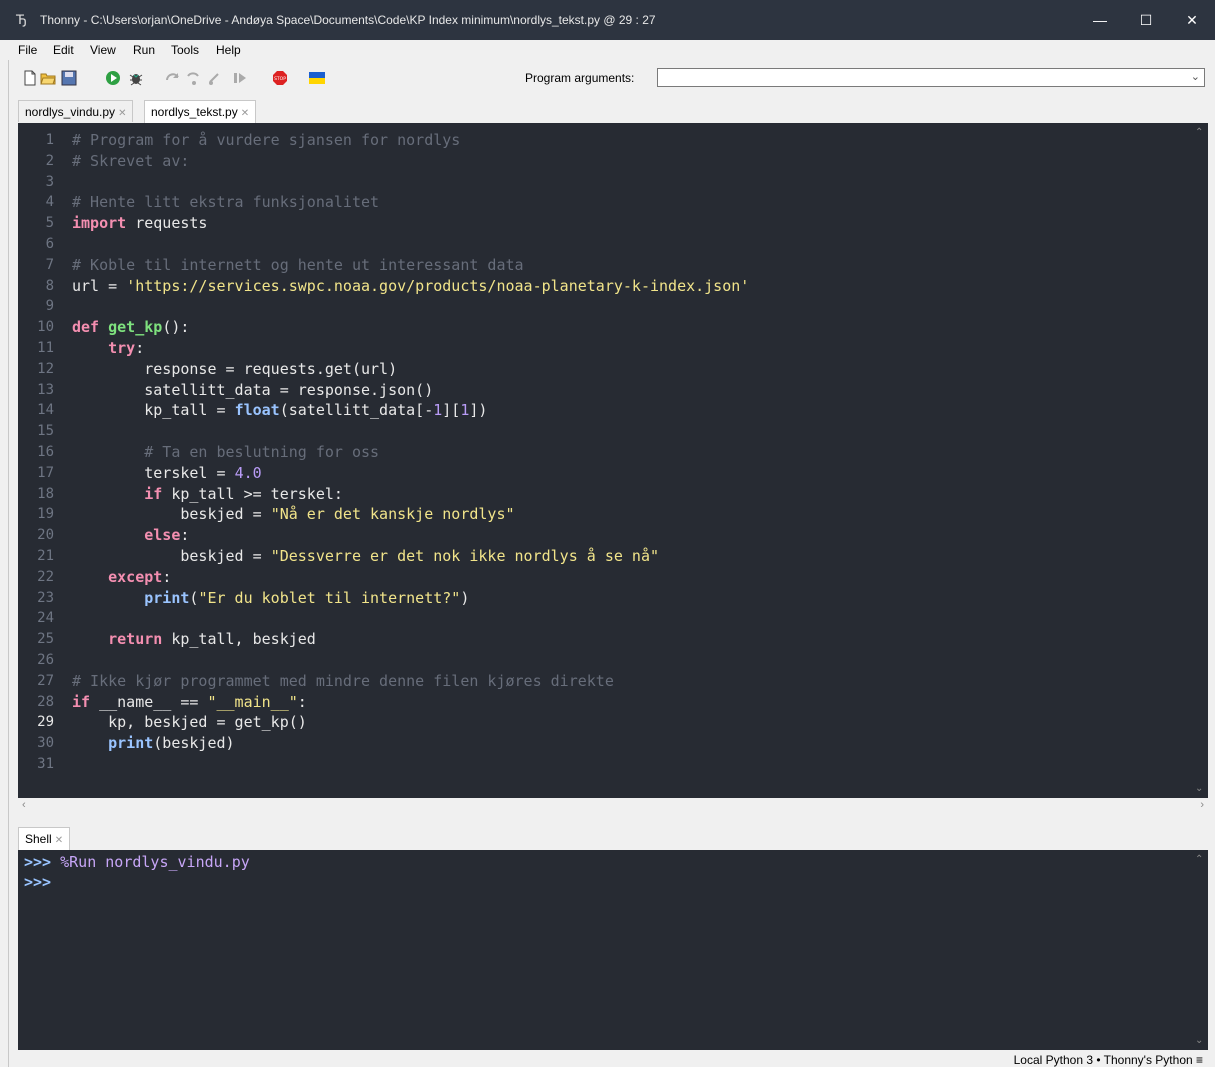  What do you see at coordinates (1192, 20) in the screenshot?
I see `close-button: ✕` at bounding box center [1192, 20].